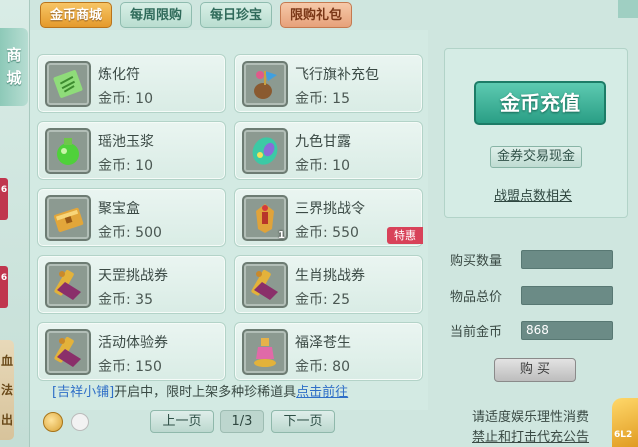 The width and height of the screenshot is (638, 447). Describe the element at coordinates (533, 194) in the screenshot. I see `alliance-points-link: 战盟点数相关` at that location.